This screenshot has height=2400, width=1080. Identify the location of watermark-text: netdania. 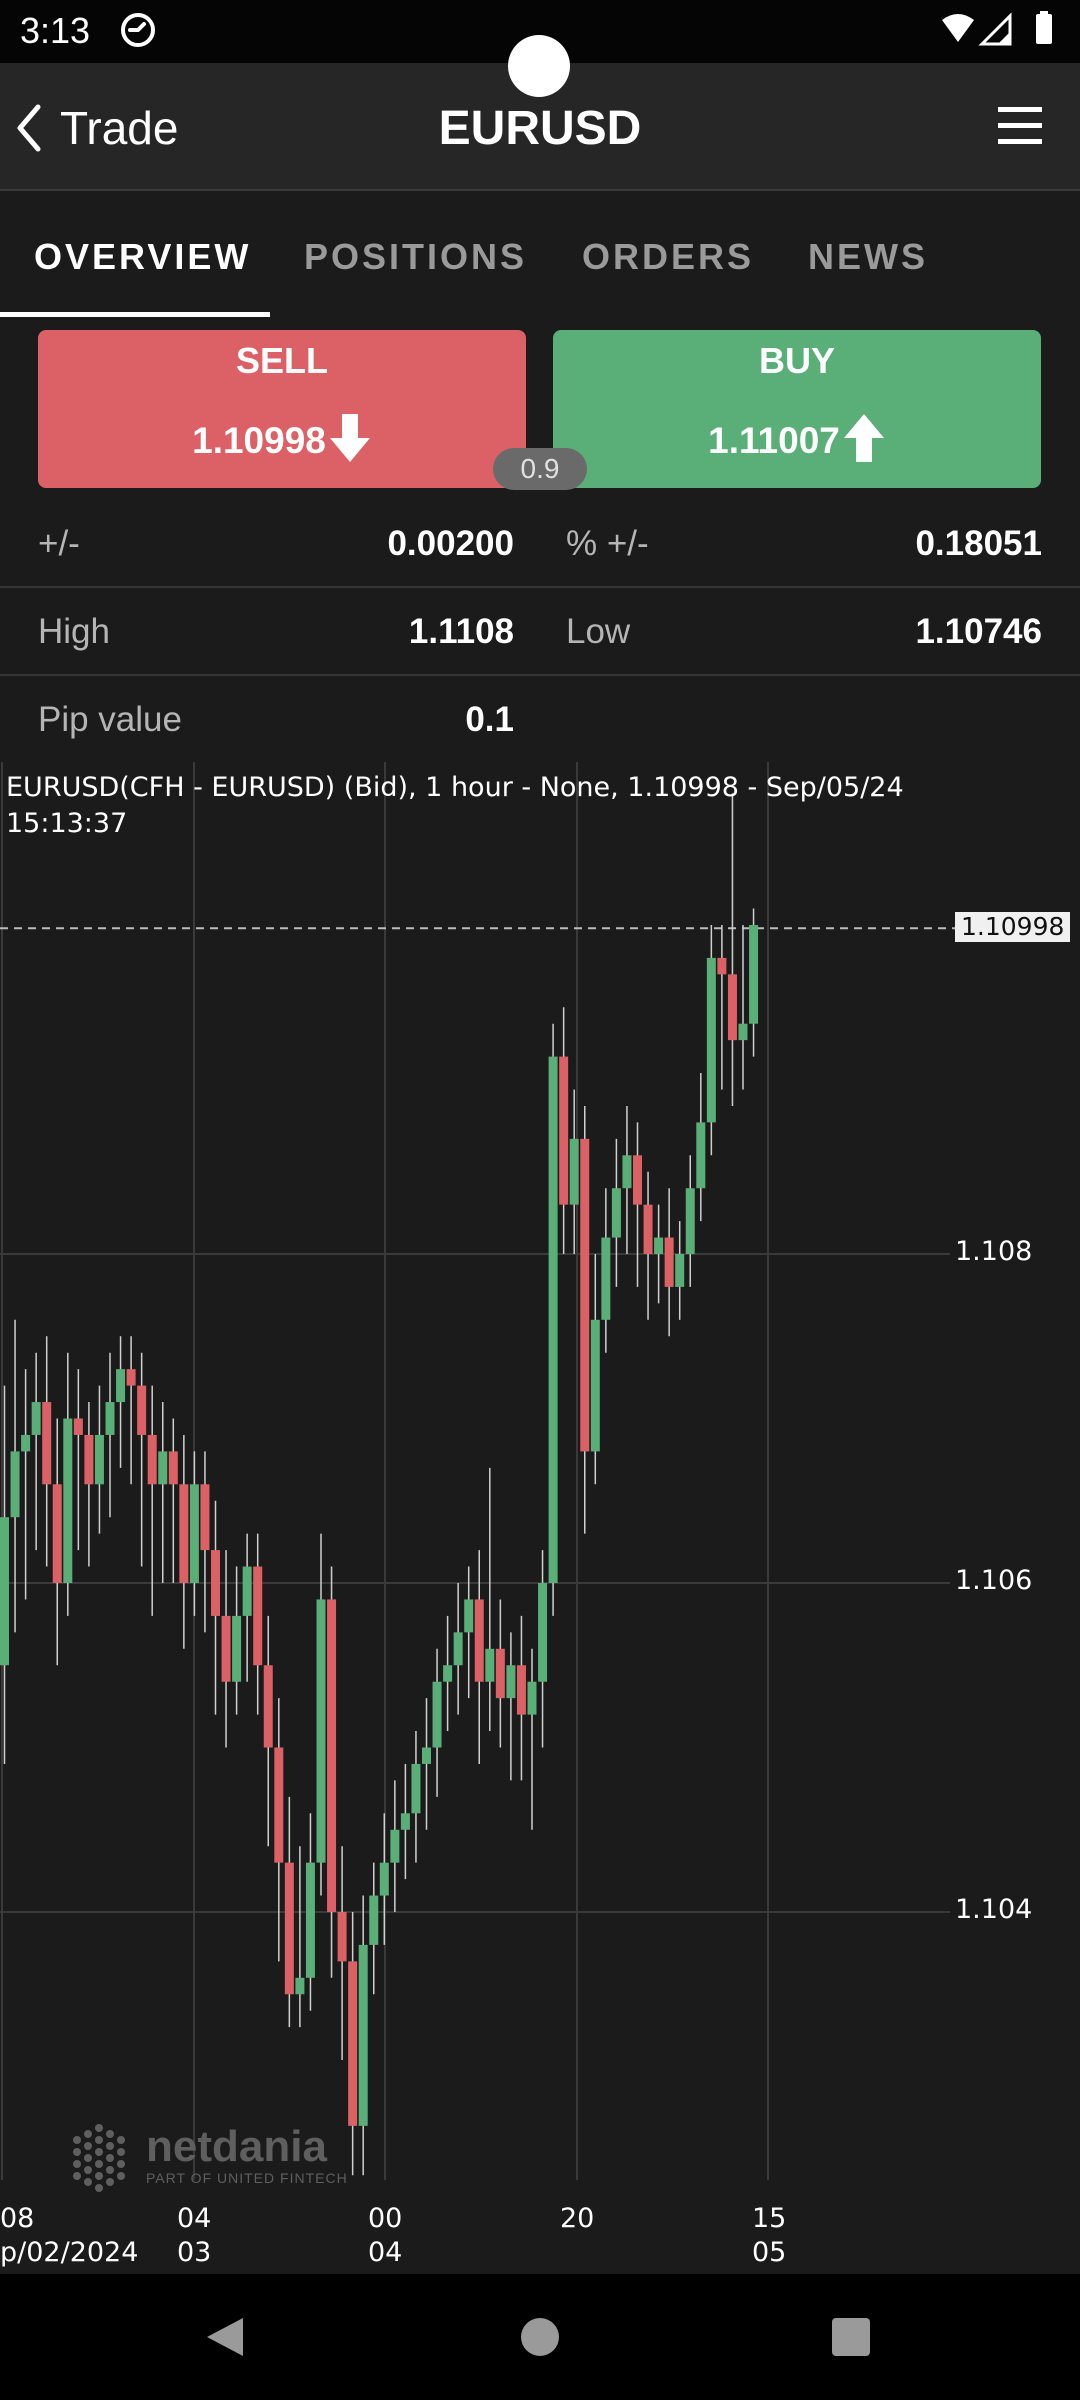
(236, 2146).